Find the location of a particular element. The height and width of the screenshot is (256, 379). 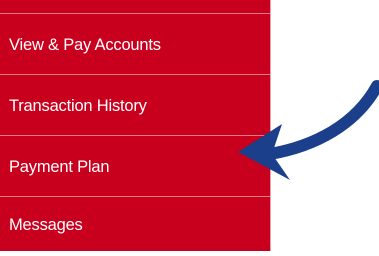

sidebar-top-edge is located at coordinates (135, 7).